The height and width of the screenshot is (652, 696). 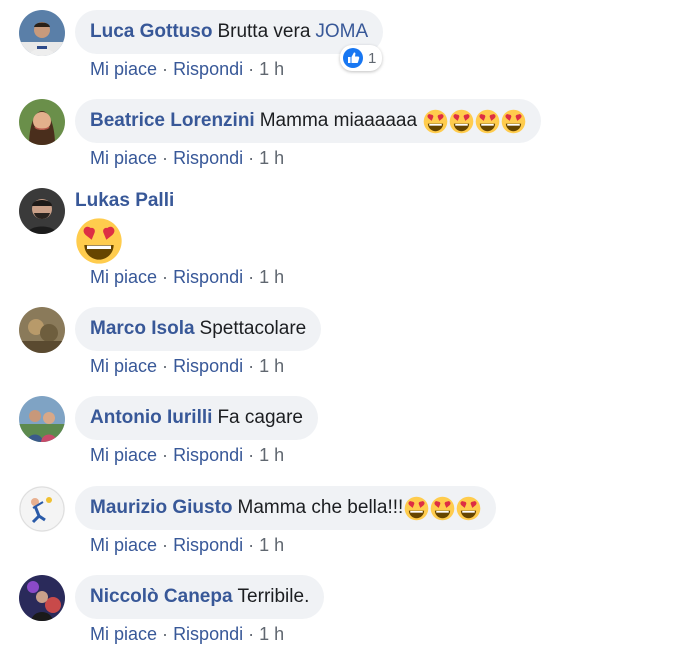 I want to click on thumbs-up-icon, so click(x=353, y=58).